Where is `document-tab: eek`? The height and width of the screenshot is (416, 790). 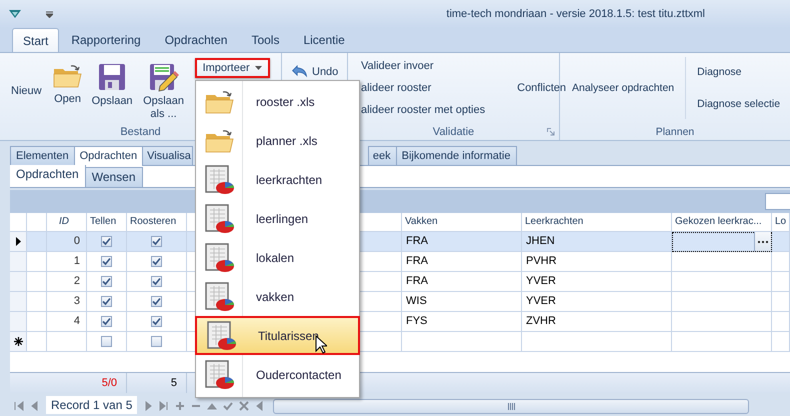
document-tab: eek is located at coordinates (382, 155).